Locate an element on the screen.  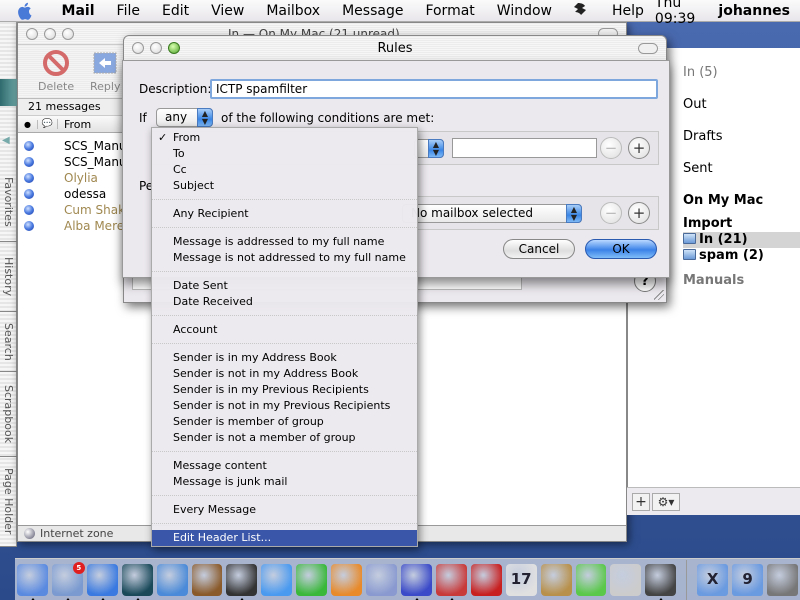
condition-operator-popup: ▲ ▼ is located at coordinates (429, 148).